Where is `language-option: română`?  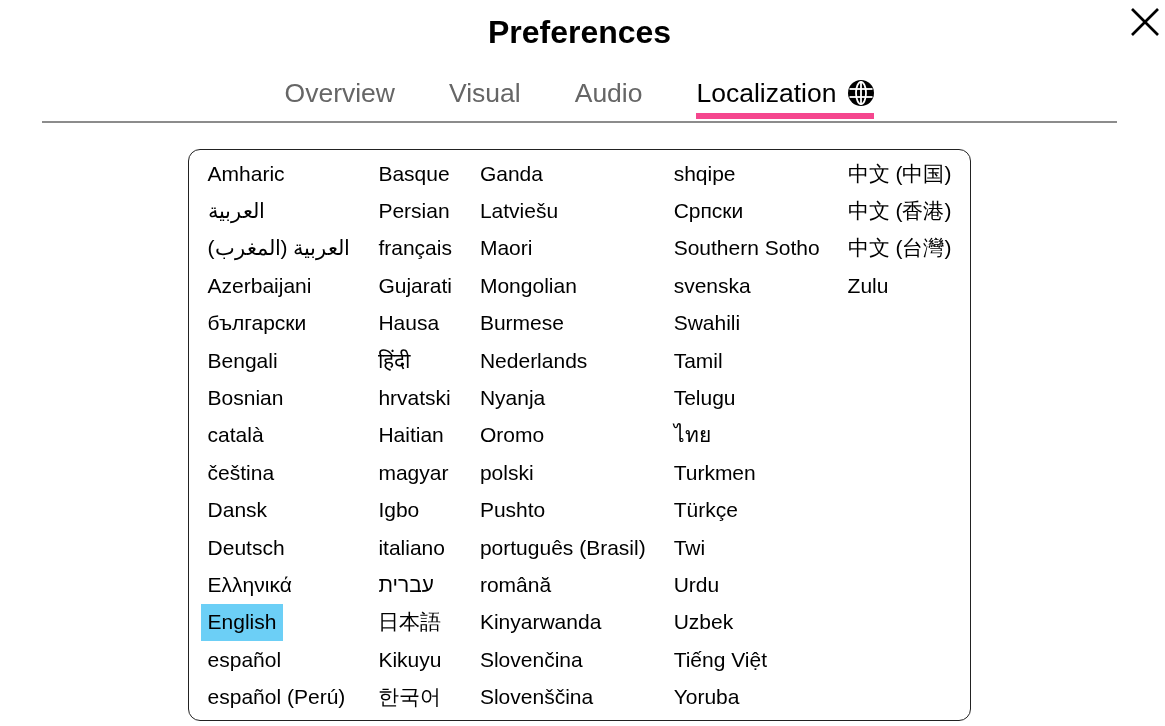 language-option: română is located at coordinates (515, 585).